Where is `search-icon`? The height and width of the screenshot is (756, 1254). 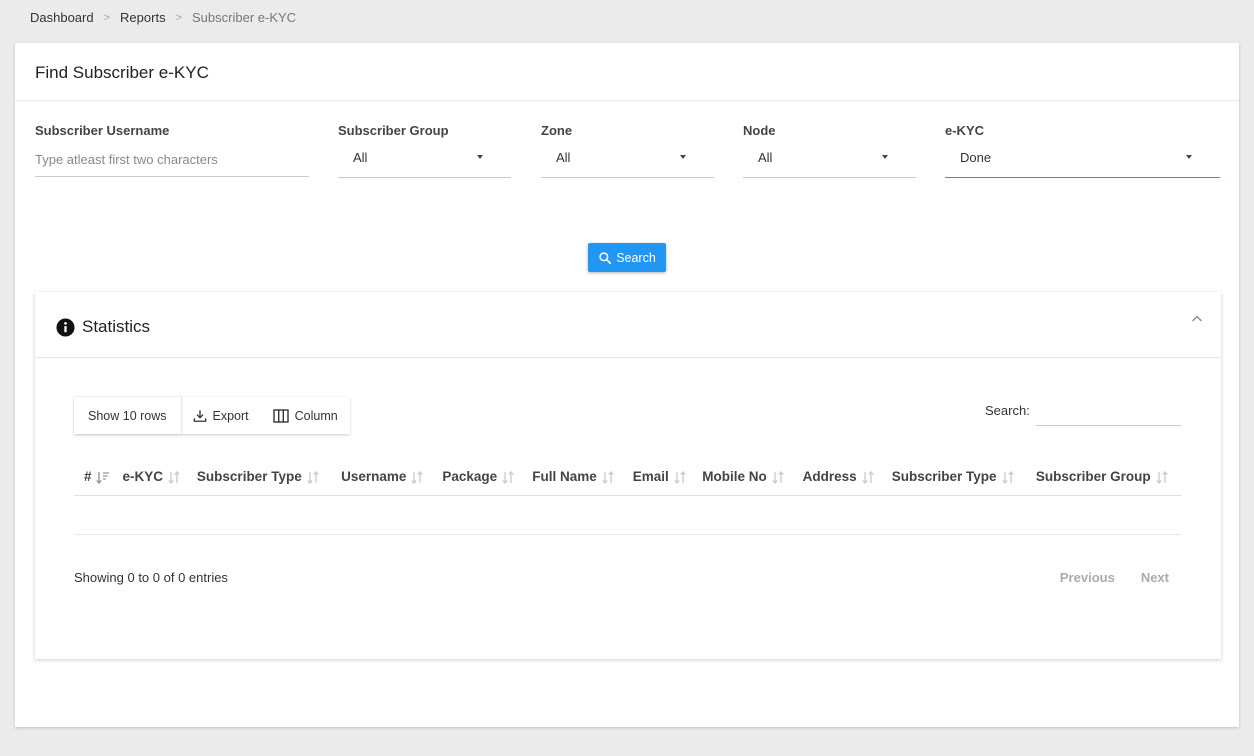 search-icon is located at coordinates (605, 257).